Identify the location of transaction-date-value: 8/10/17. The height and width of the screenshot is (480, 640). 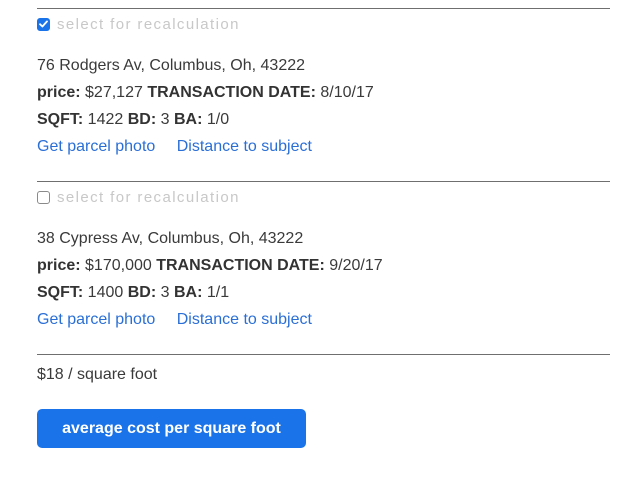
(347, 92).